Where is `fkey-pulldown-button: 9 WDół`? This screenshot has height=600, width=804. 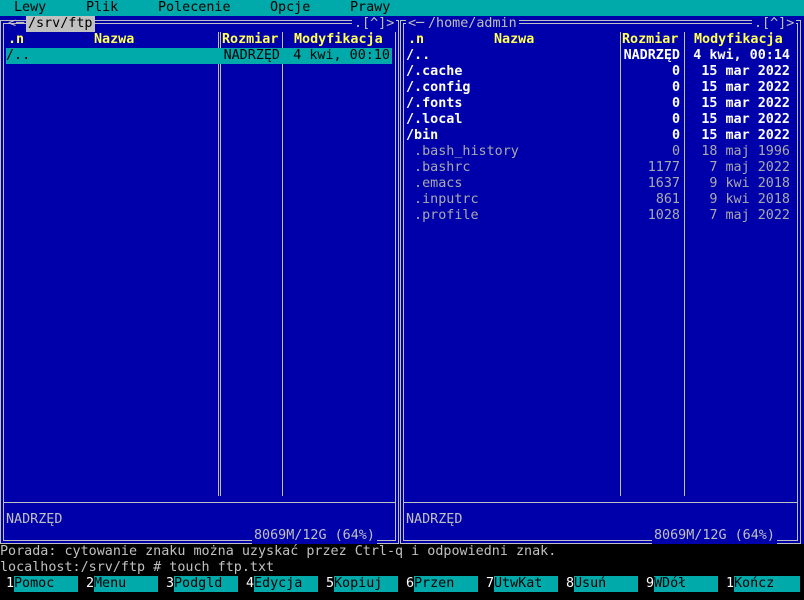
fkey-pulldown-button: 9 WDół is located at coordinates (680, 584).